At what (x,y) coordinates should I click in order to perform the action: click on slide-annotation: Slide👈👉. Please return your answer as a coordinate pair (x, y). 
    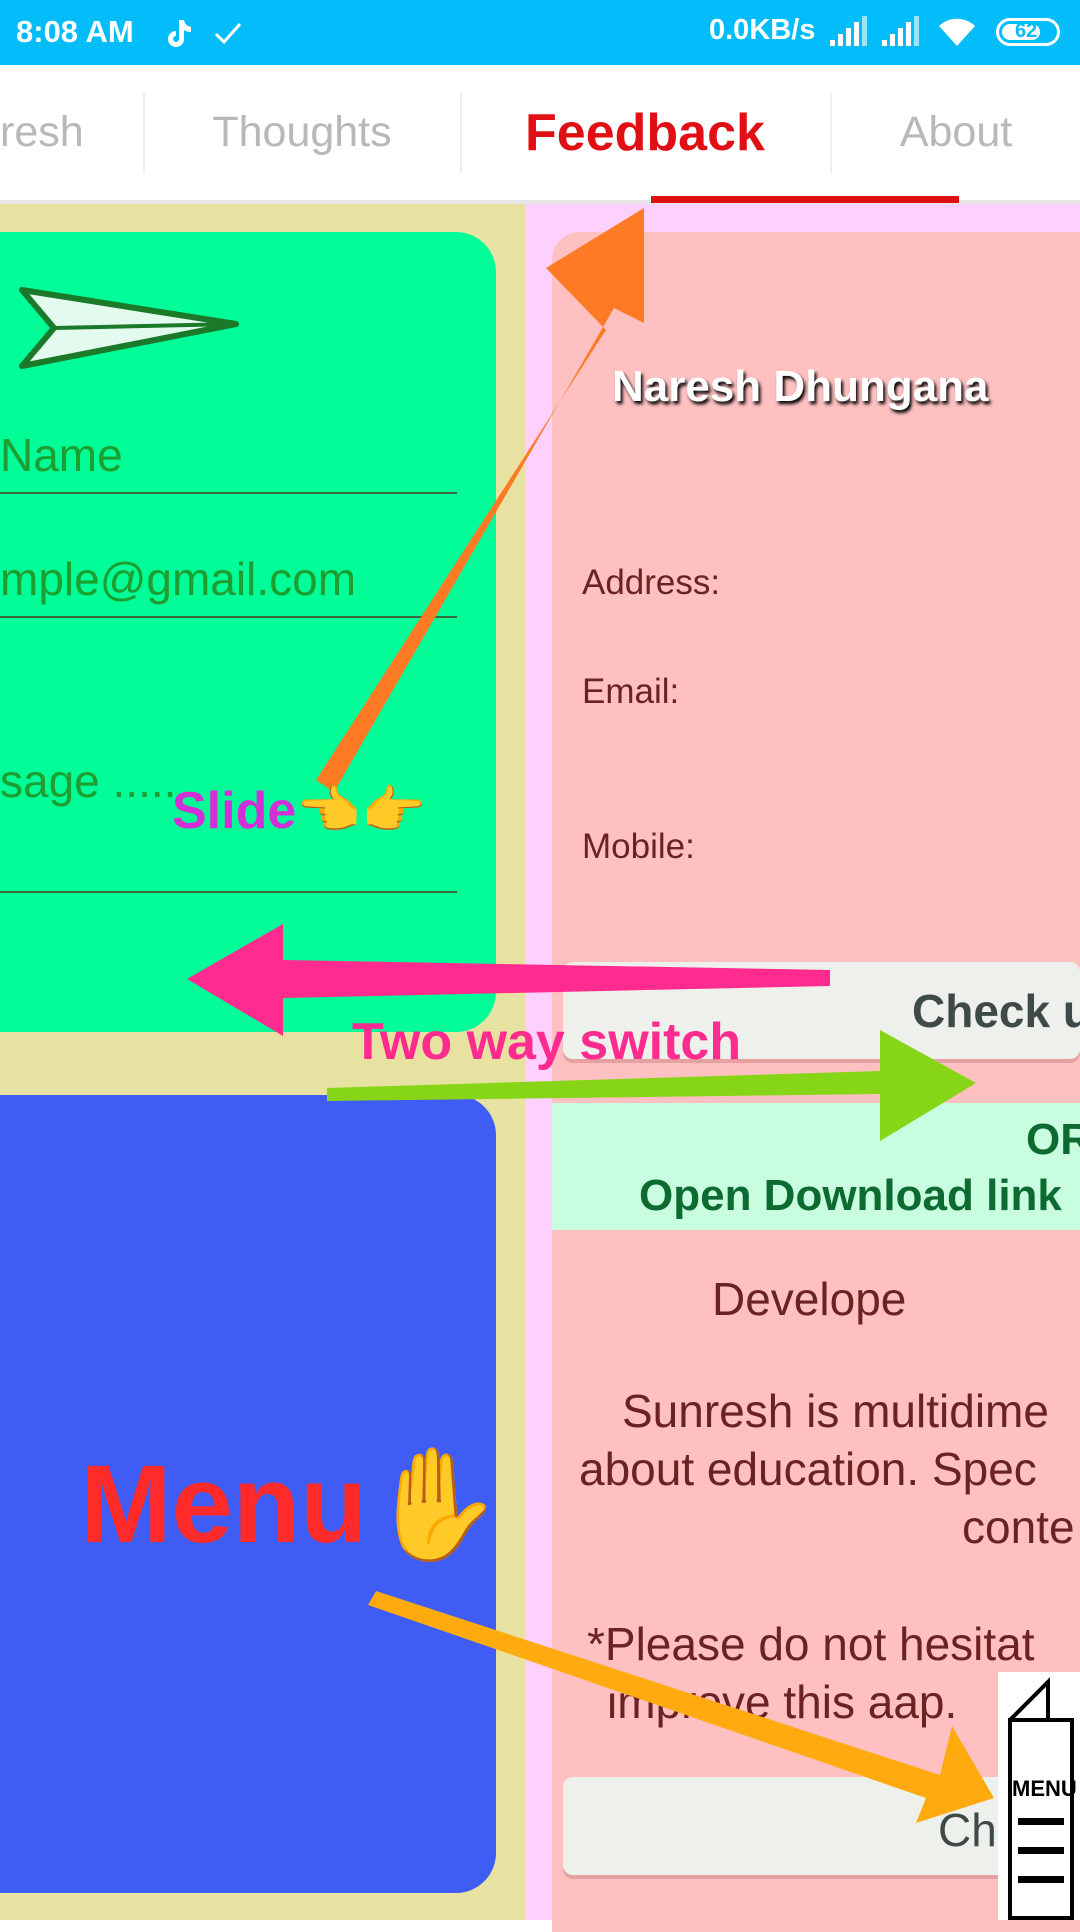
    Looking at the image, I should click on (299, 811).